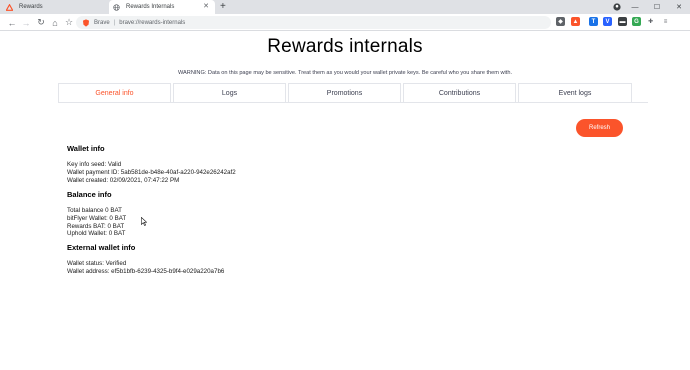 The width and height of the screenshot is (690, 370). I want to click on tab-event-logs: Event logs, so click(575, 93).